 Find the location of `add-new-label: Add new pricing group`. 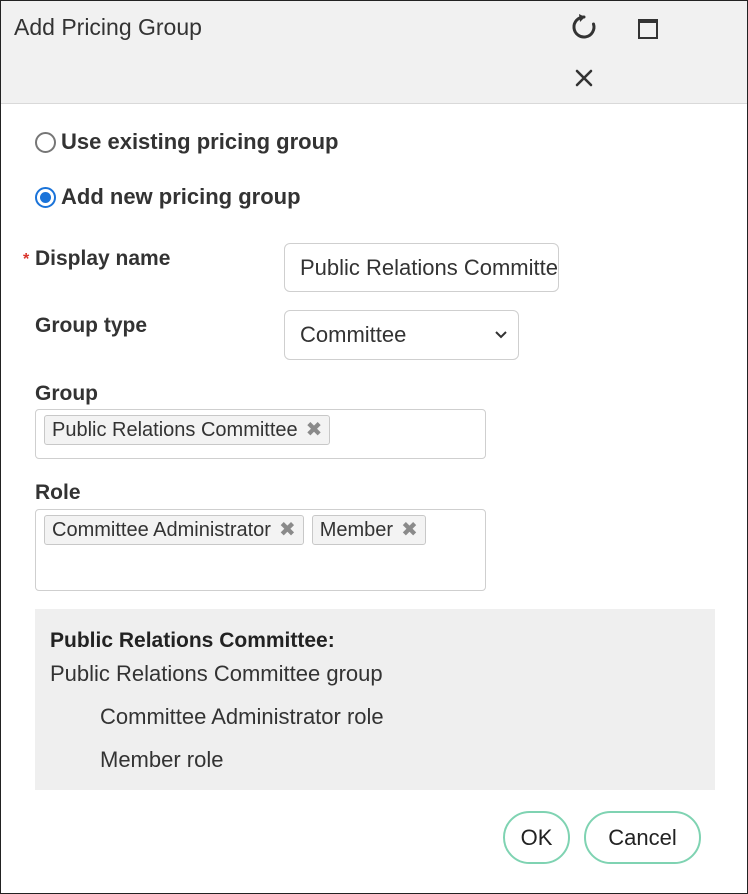

add-new-label: Add new pricing group is located at coordinates (181, 196).